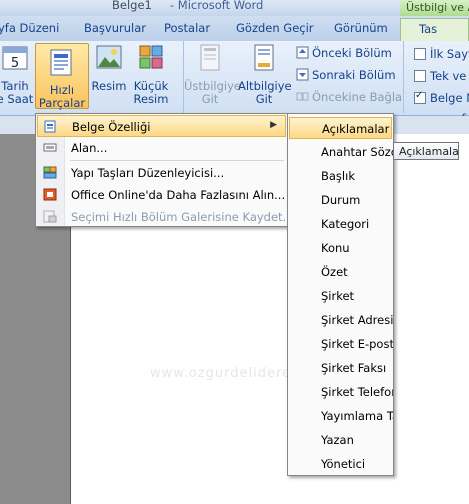  What do you see at coordinates (357, 152) in the screenshot?
I see `submenu-item-label: Anahtar Sözcü` at bounding box center [357, 152].